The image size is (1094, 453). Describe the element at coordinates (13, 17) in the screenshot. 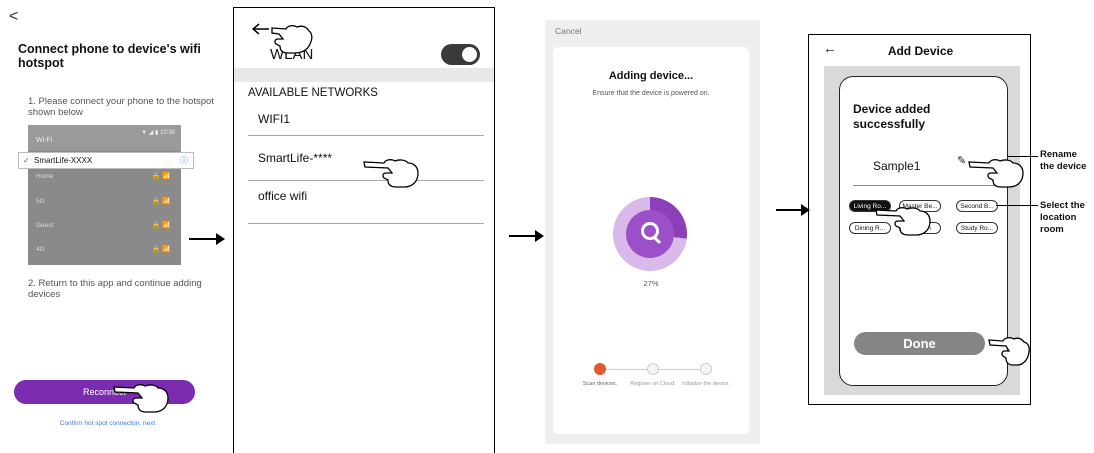

I see `back-button: <` at that location.